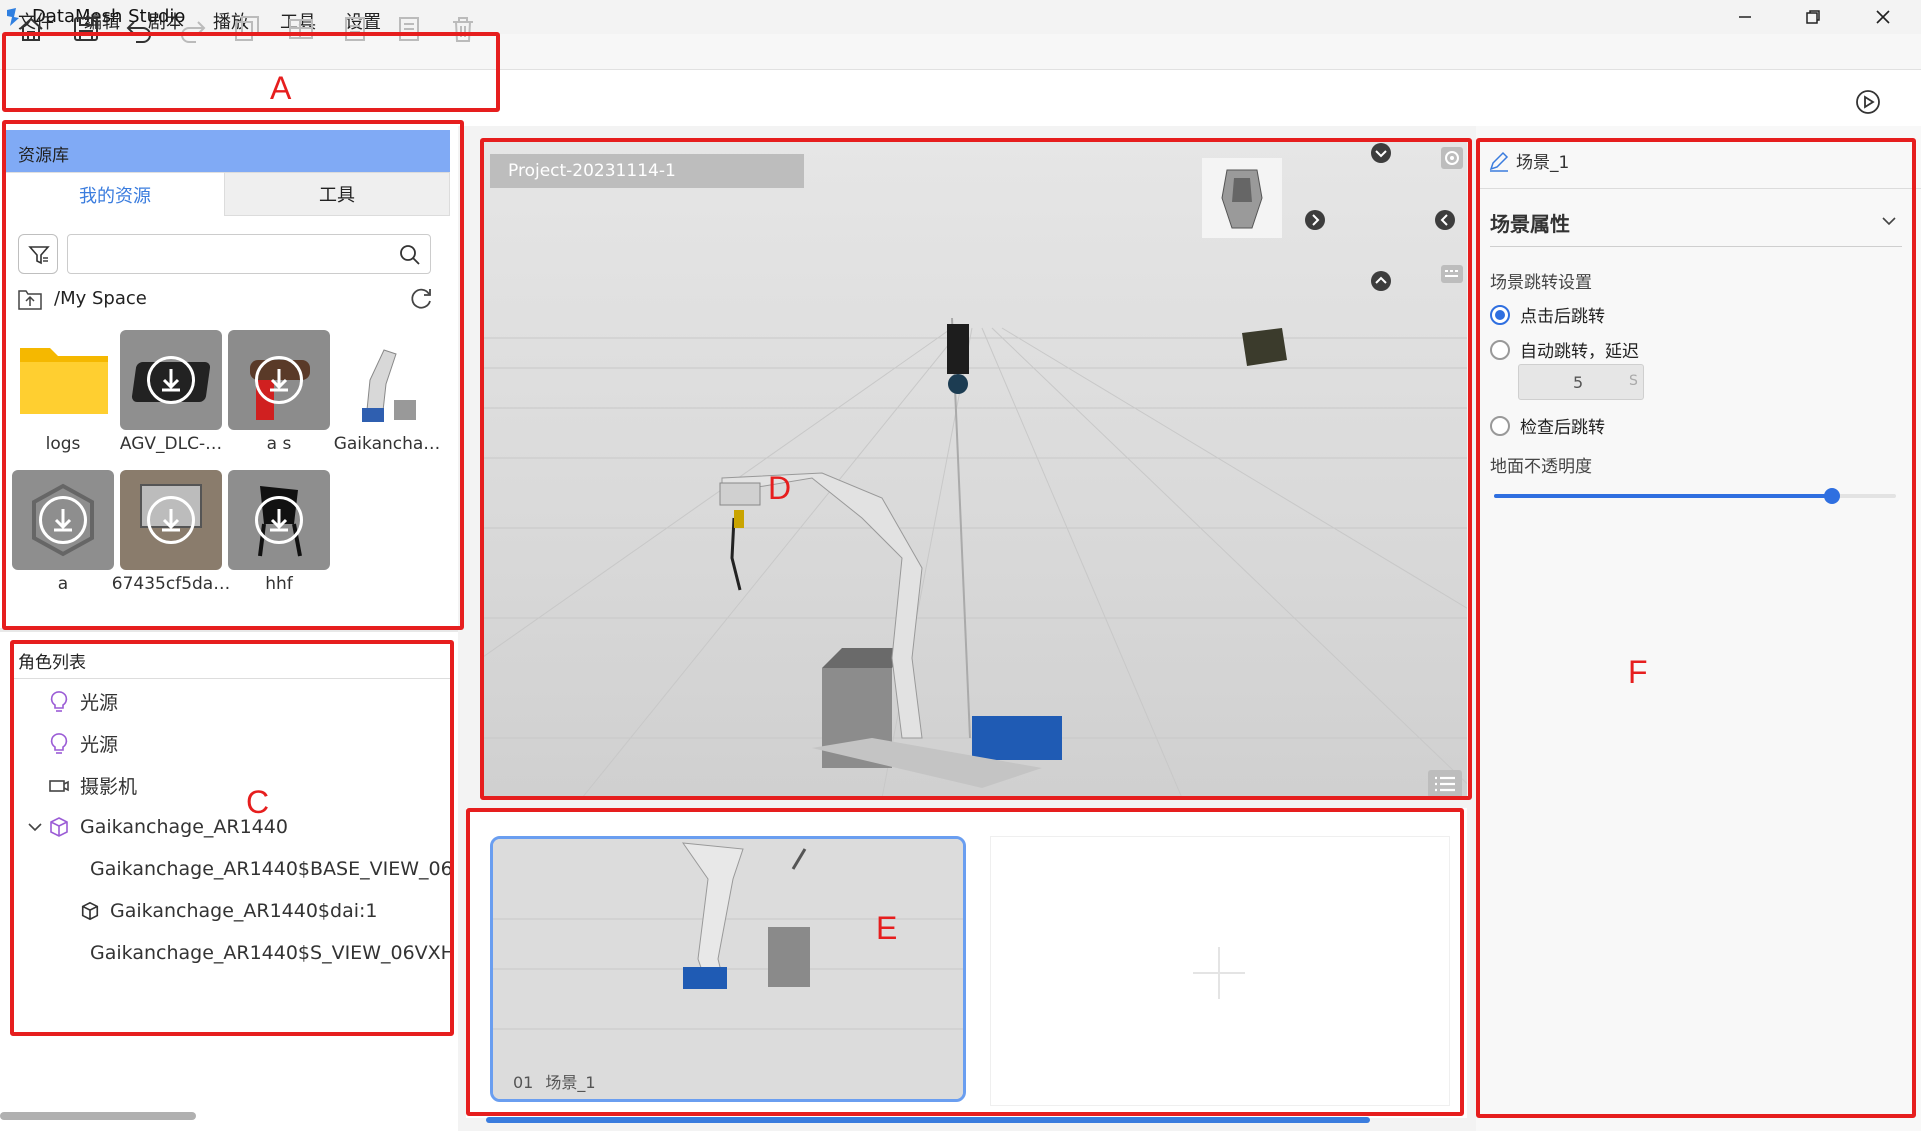  I want to click on view-down-icon, so click(1381, 153).